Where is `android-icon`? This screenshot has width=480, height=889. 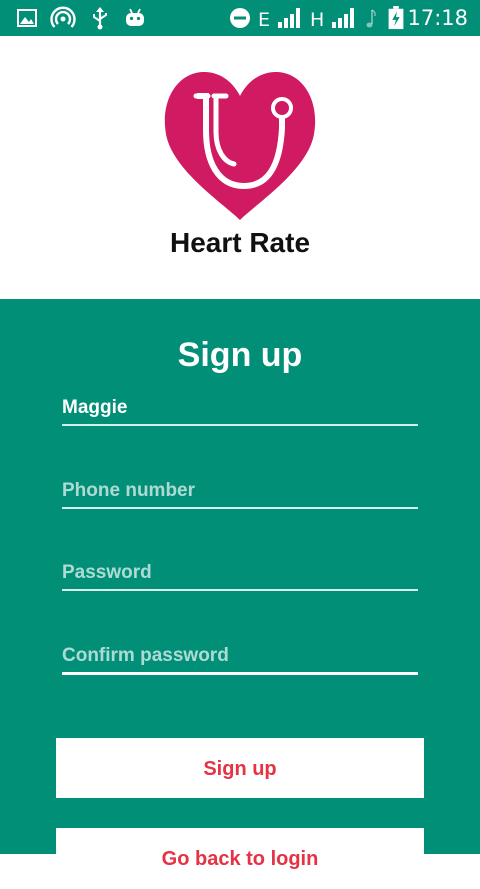
android-icon is located at coordinates (135, 17).